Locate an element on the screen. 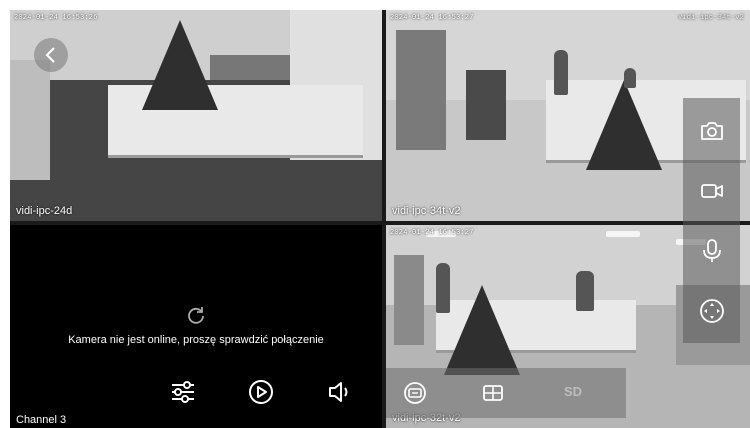 The image size is (750, 428). camera-overlay-name: vidi-ipc-34t-v2 is located at coordinates (710, 18).